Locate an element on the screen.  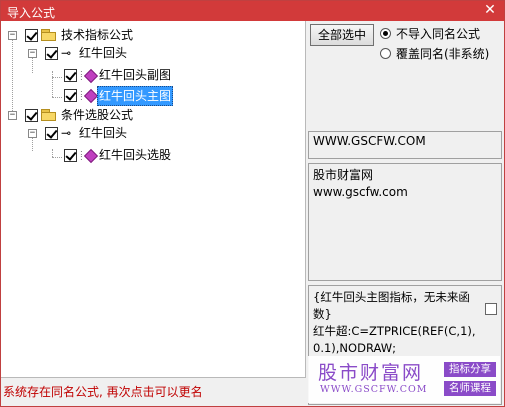
radio-unselected-icon is located at coordinates (385, 53).